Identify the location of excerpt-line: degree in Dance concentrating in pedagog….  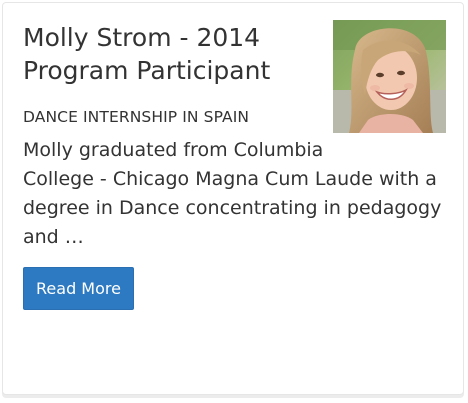
(232, 208).